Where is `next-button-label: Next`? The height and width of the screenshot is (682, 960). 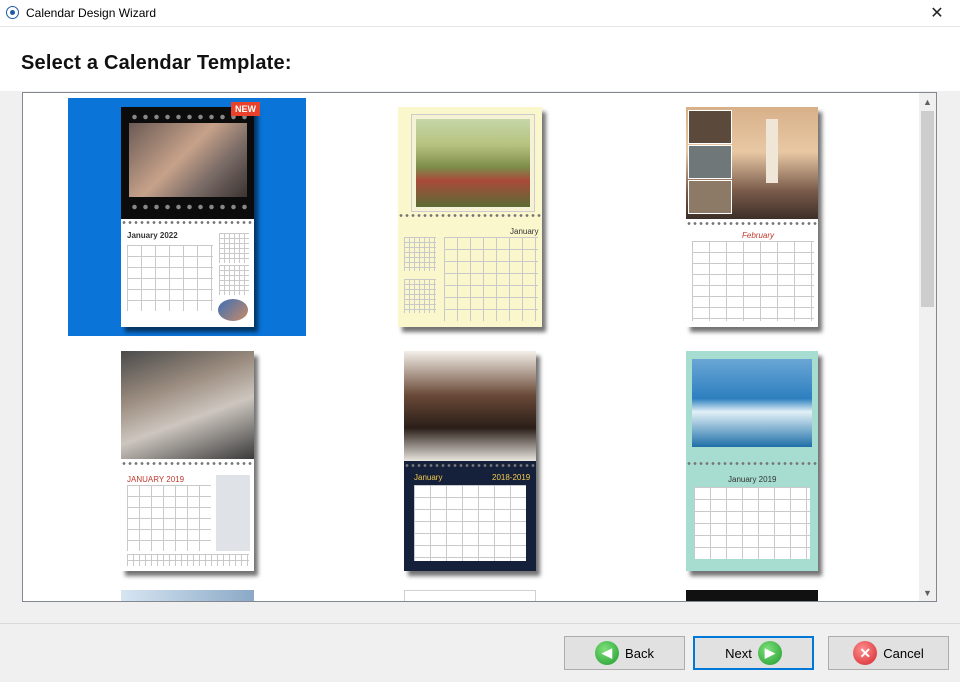 next-button-label: Next is located at coordinates (738, 653).